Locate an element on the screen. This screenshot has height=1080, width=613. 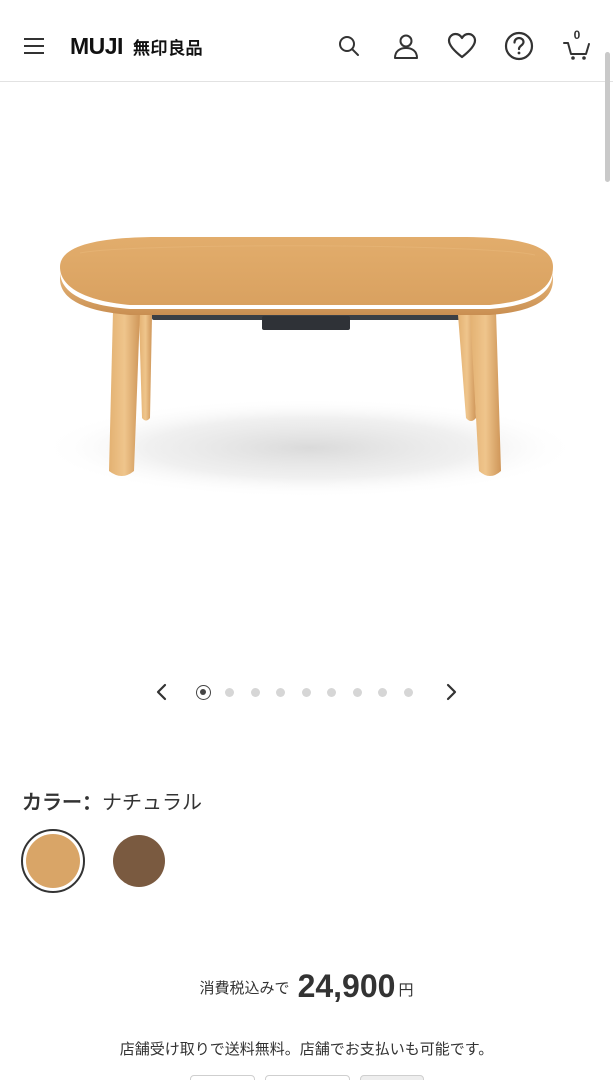
heart-icon is located at coordinates (462, 46).